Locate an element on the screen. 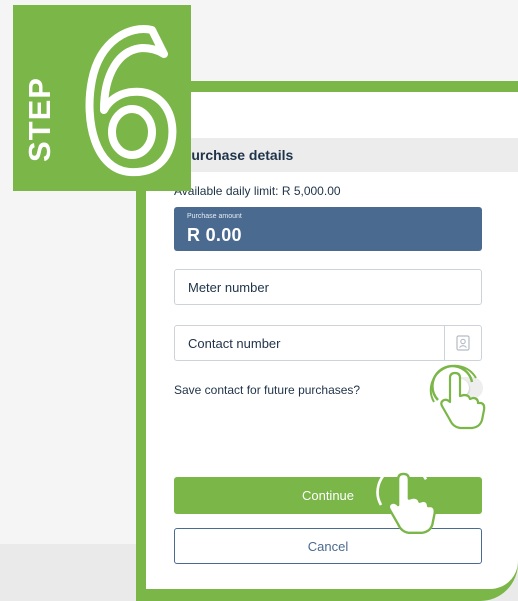 The image size is (518, 601). contact-number-placeholder: Contact number is located at coordinates (234, 343).